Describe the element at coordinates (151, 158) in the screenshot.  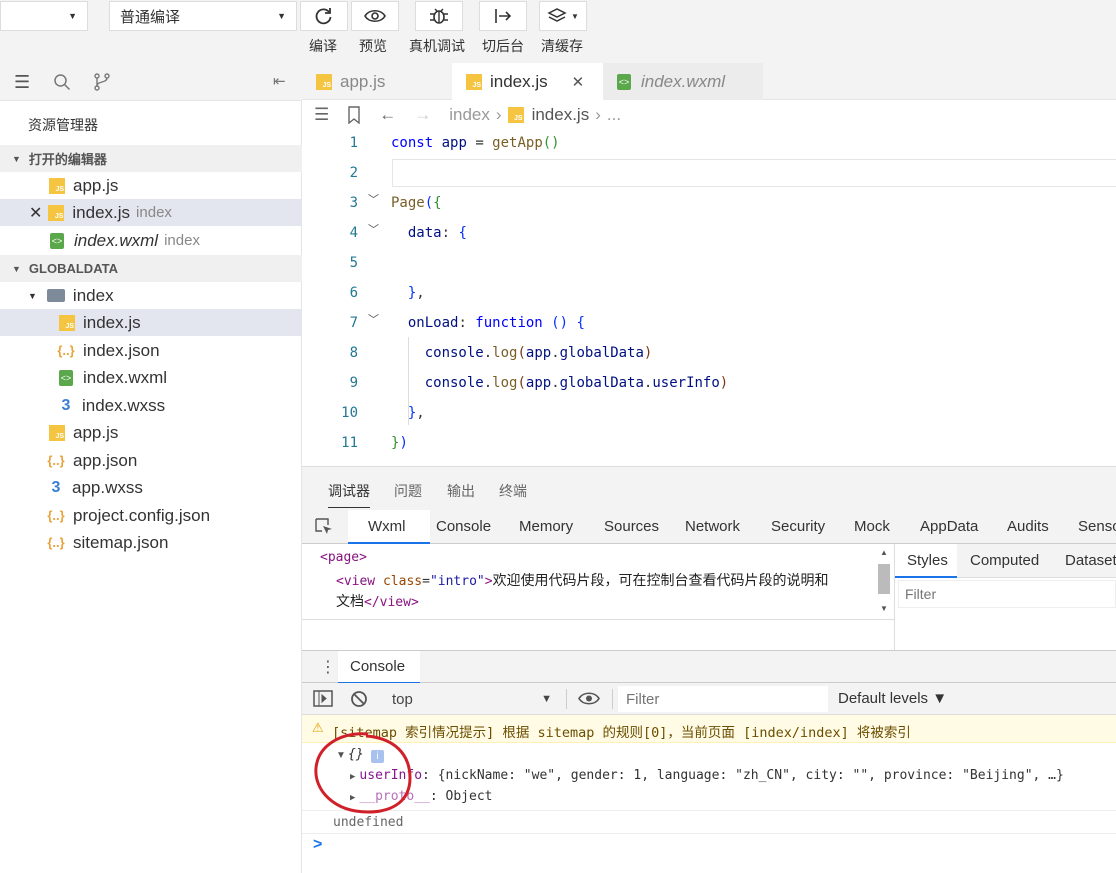
I see `open-editors-header: ▼ 打开的编辑器` at that location.